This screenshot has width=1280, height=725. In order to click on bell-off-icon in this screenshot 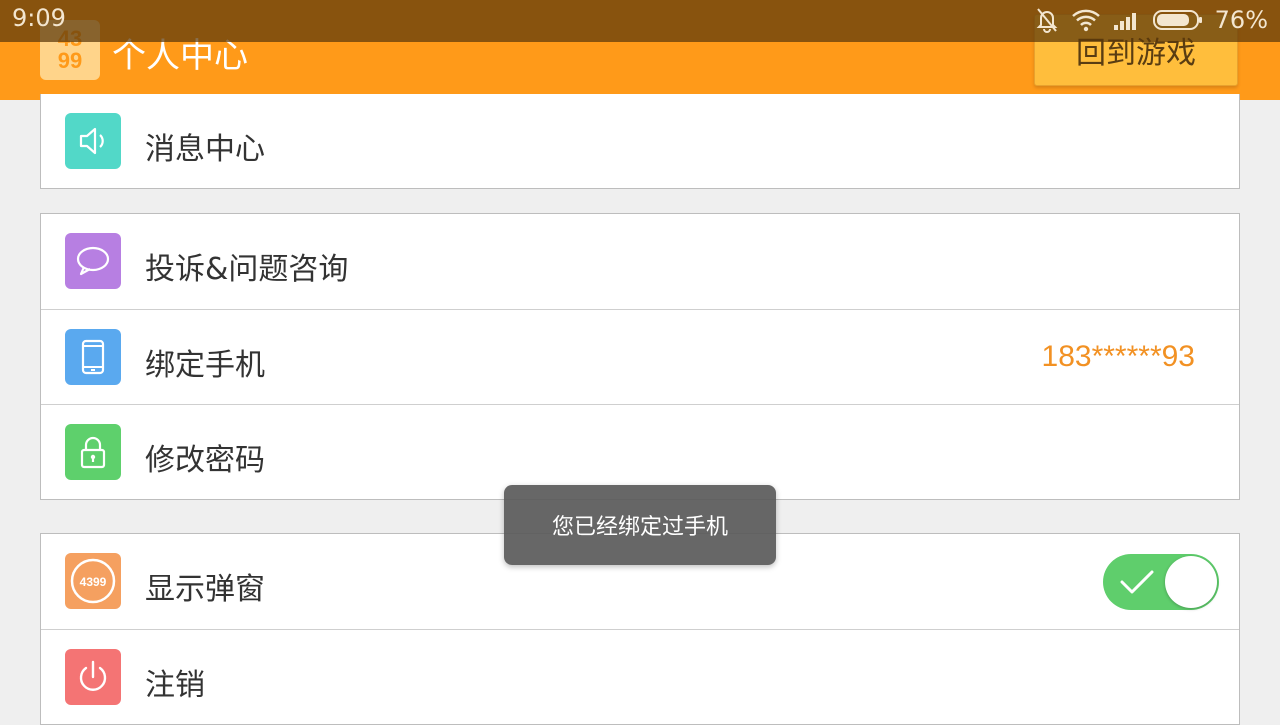, I will do `click(1047, 20)`.